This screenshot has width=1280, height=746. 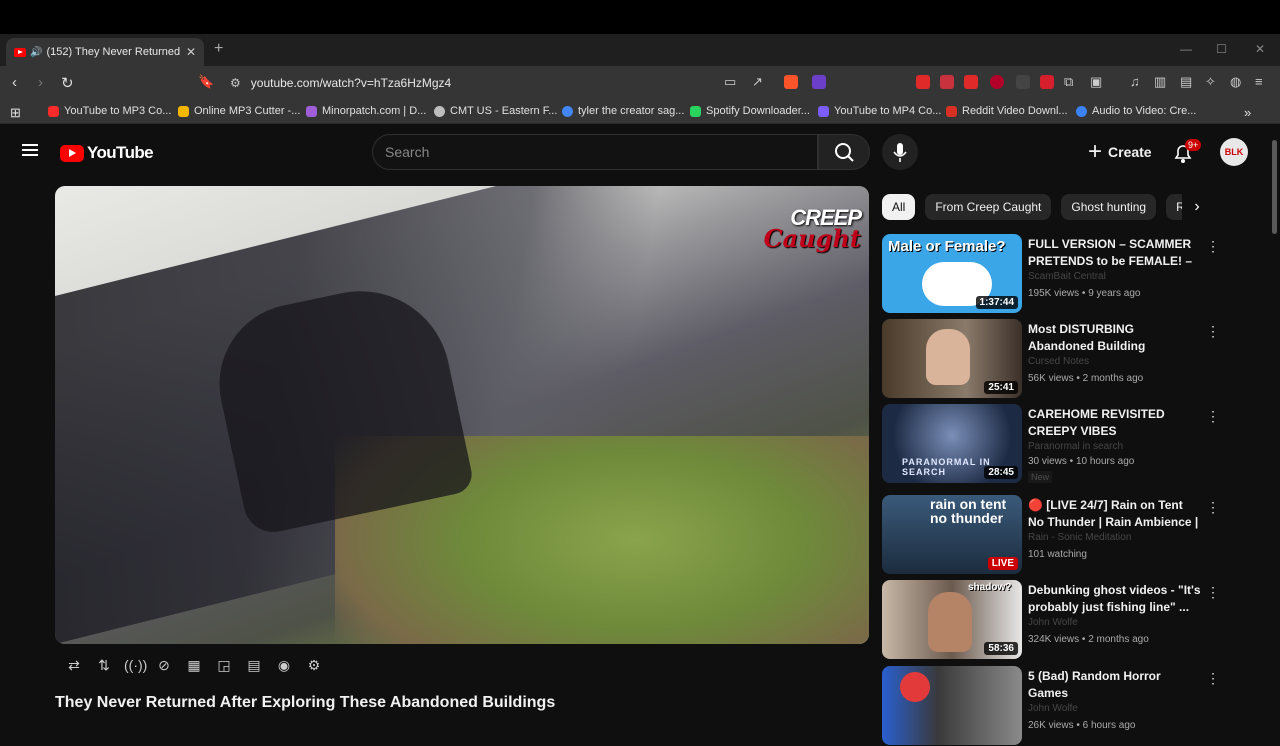 I want to click on channel-name: Paranormal in search, so click(x=1115, y=448).